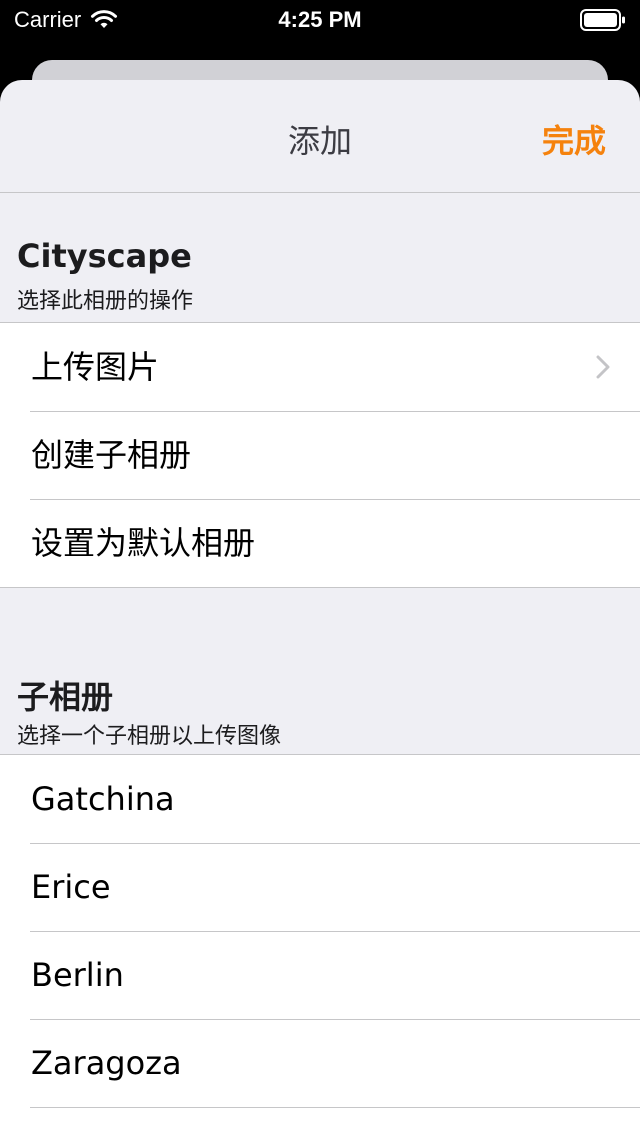 The width and height of the screenshot is (640, 1136). What do you see at coordinates (602, 20) in the screenshot?
I see `battery-icon` at bounding box center [602, 20].